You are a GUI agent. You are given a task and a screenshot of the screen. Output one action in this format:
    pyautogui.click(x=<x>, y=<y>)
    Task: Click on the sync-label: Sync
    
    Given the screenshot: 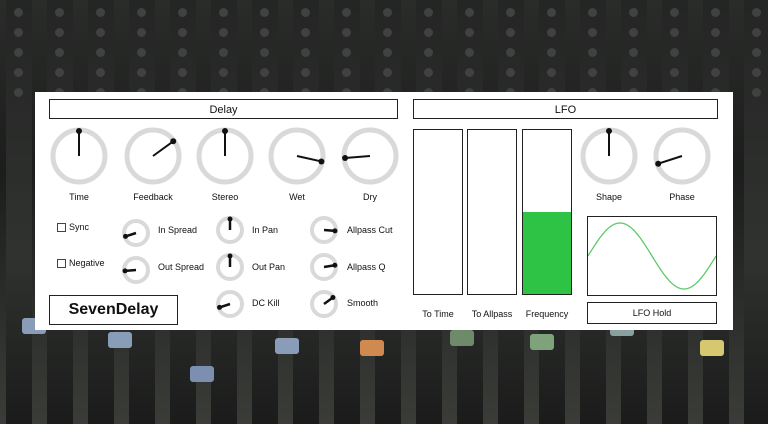 What is the action you would take?
    pyautogui.click(x=79, y=227)
    